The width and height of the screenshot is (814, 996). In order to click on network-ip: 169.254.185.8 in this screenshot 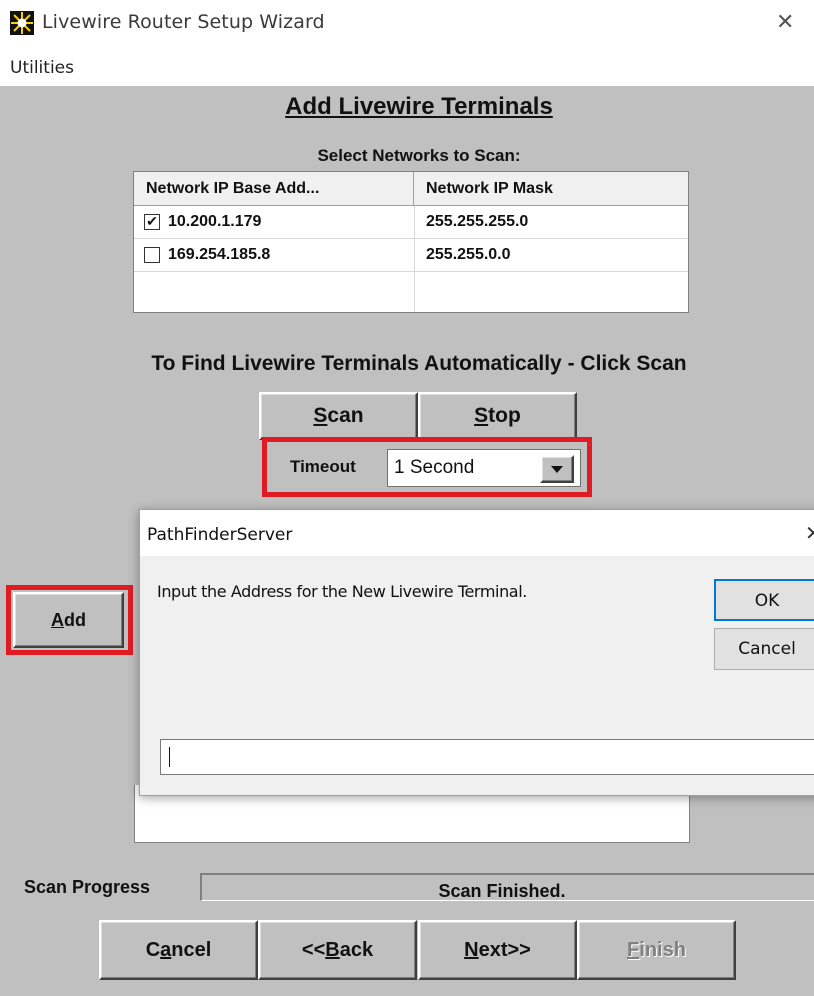, I will do `click(219, 254)`.